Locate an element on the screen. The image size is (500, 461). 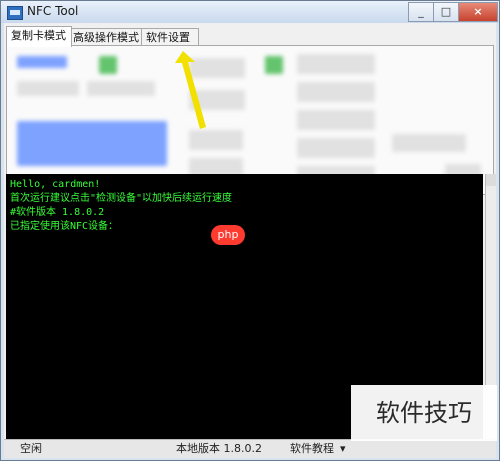
local-version: 本地版本 1.8.0.2 is located at coordinates (219, 448).